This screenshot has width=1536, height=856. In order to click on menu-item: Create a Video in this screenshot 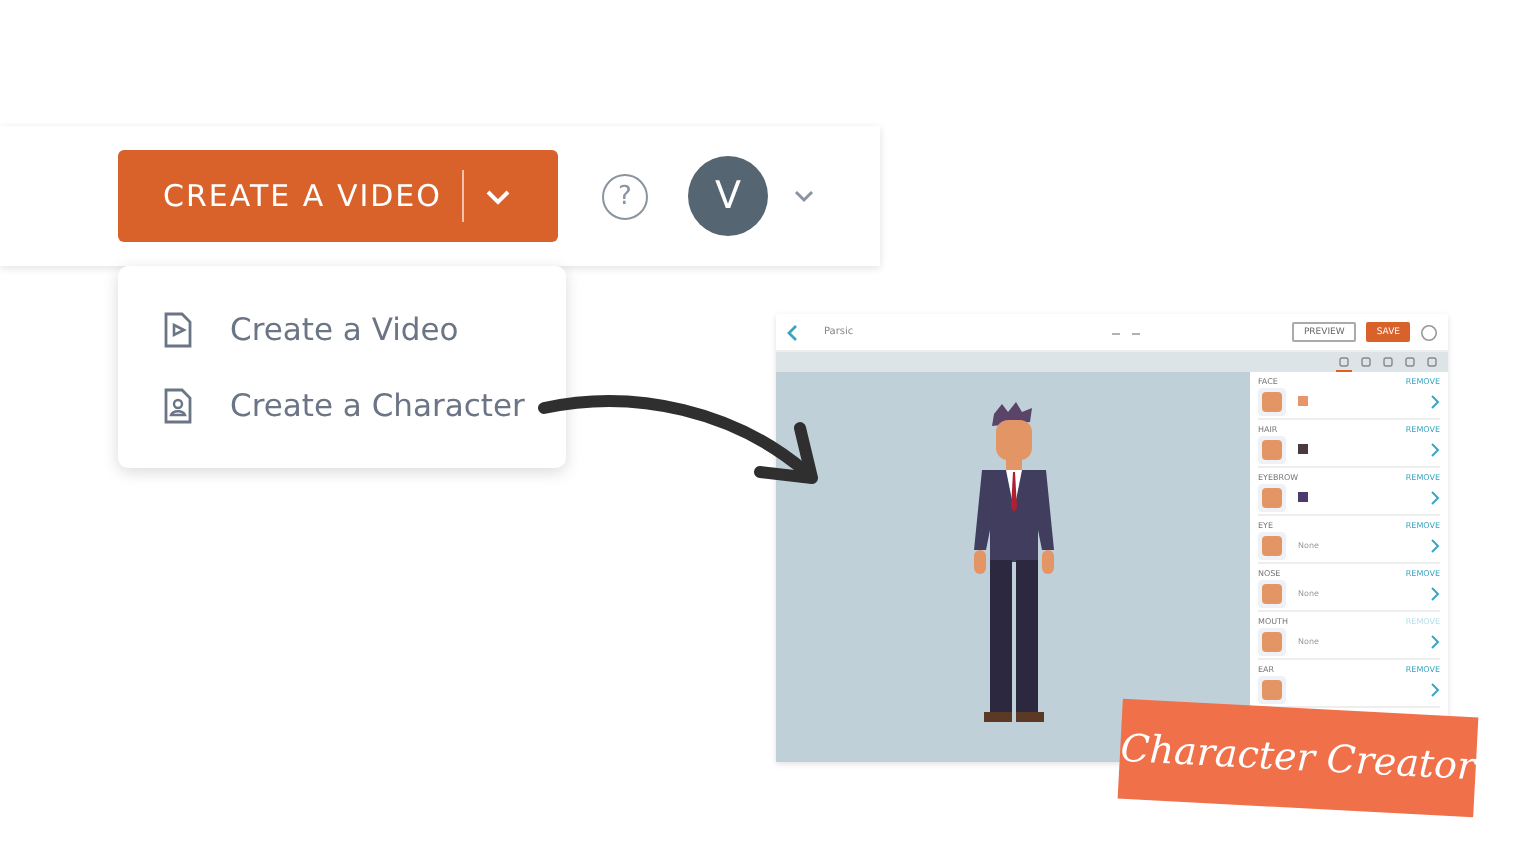, I will do `click(344, 329)`.